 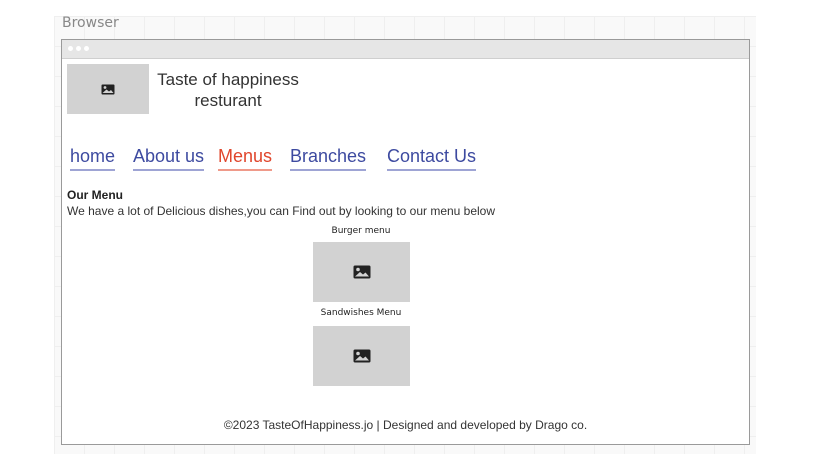 What do you see at coordinates (90, 23) in the screenshot?
I see `browser-label: Browser` at bounding box center [90, 23].